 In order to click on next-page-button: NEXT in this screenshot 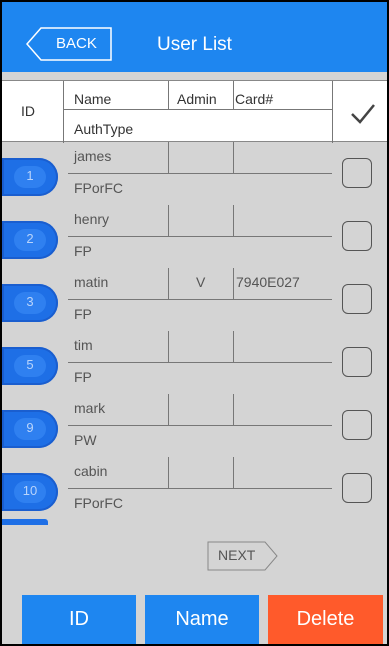, I will do `click(243, 556)`.